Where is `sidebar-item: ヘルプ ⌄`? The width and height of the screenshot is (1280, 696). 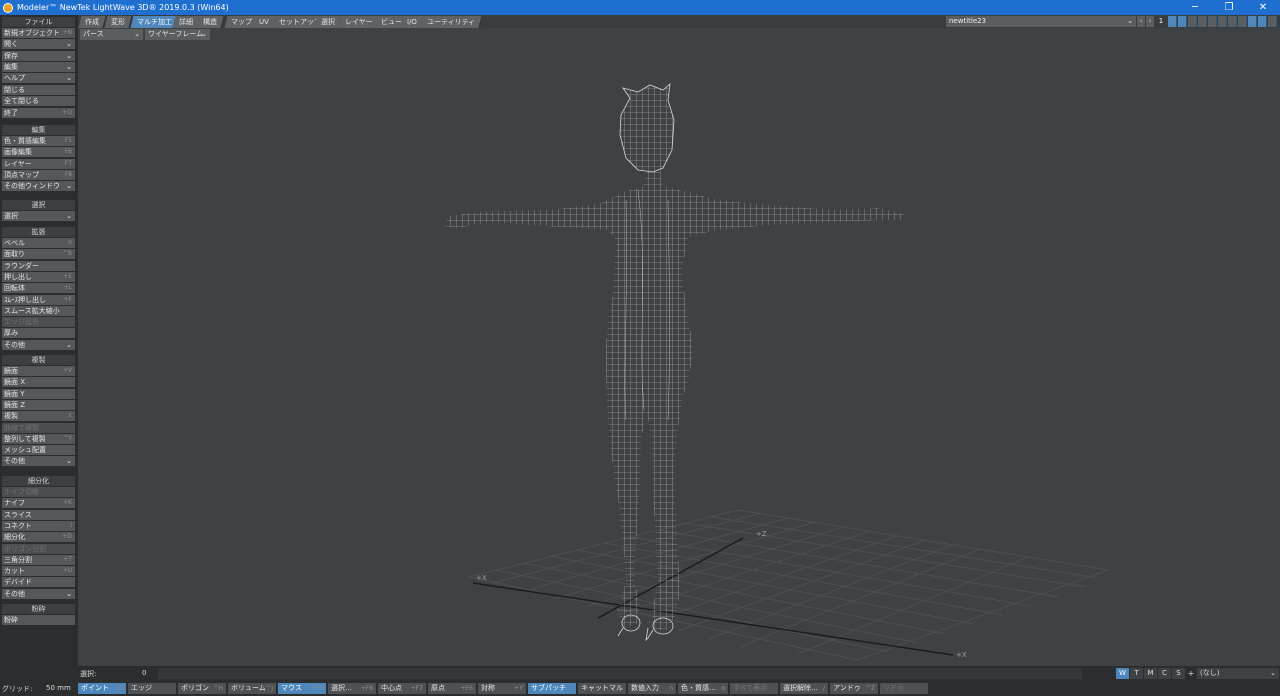 sidebar-item: ヘルプ ⌄ is located at coordinates (38, 78).